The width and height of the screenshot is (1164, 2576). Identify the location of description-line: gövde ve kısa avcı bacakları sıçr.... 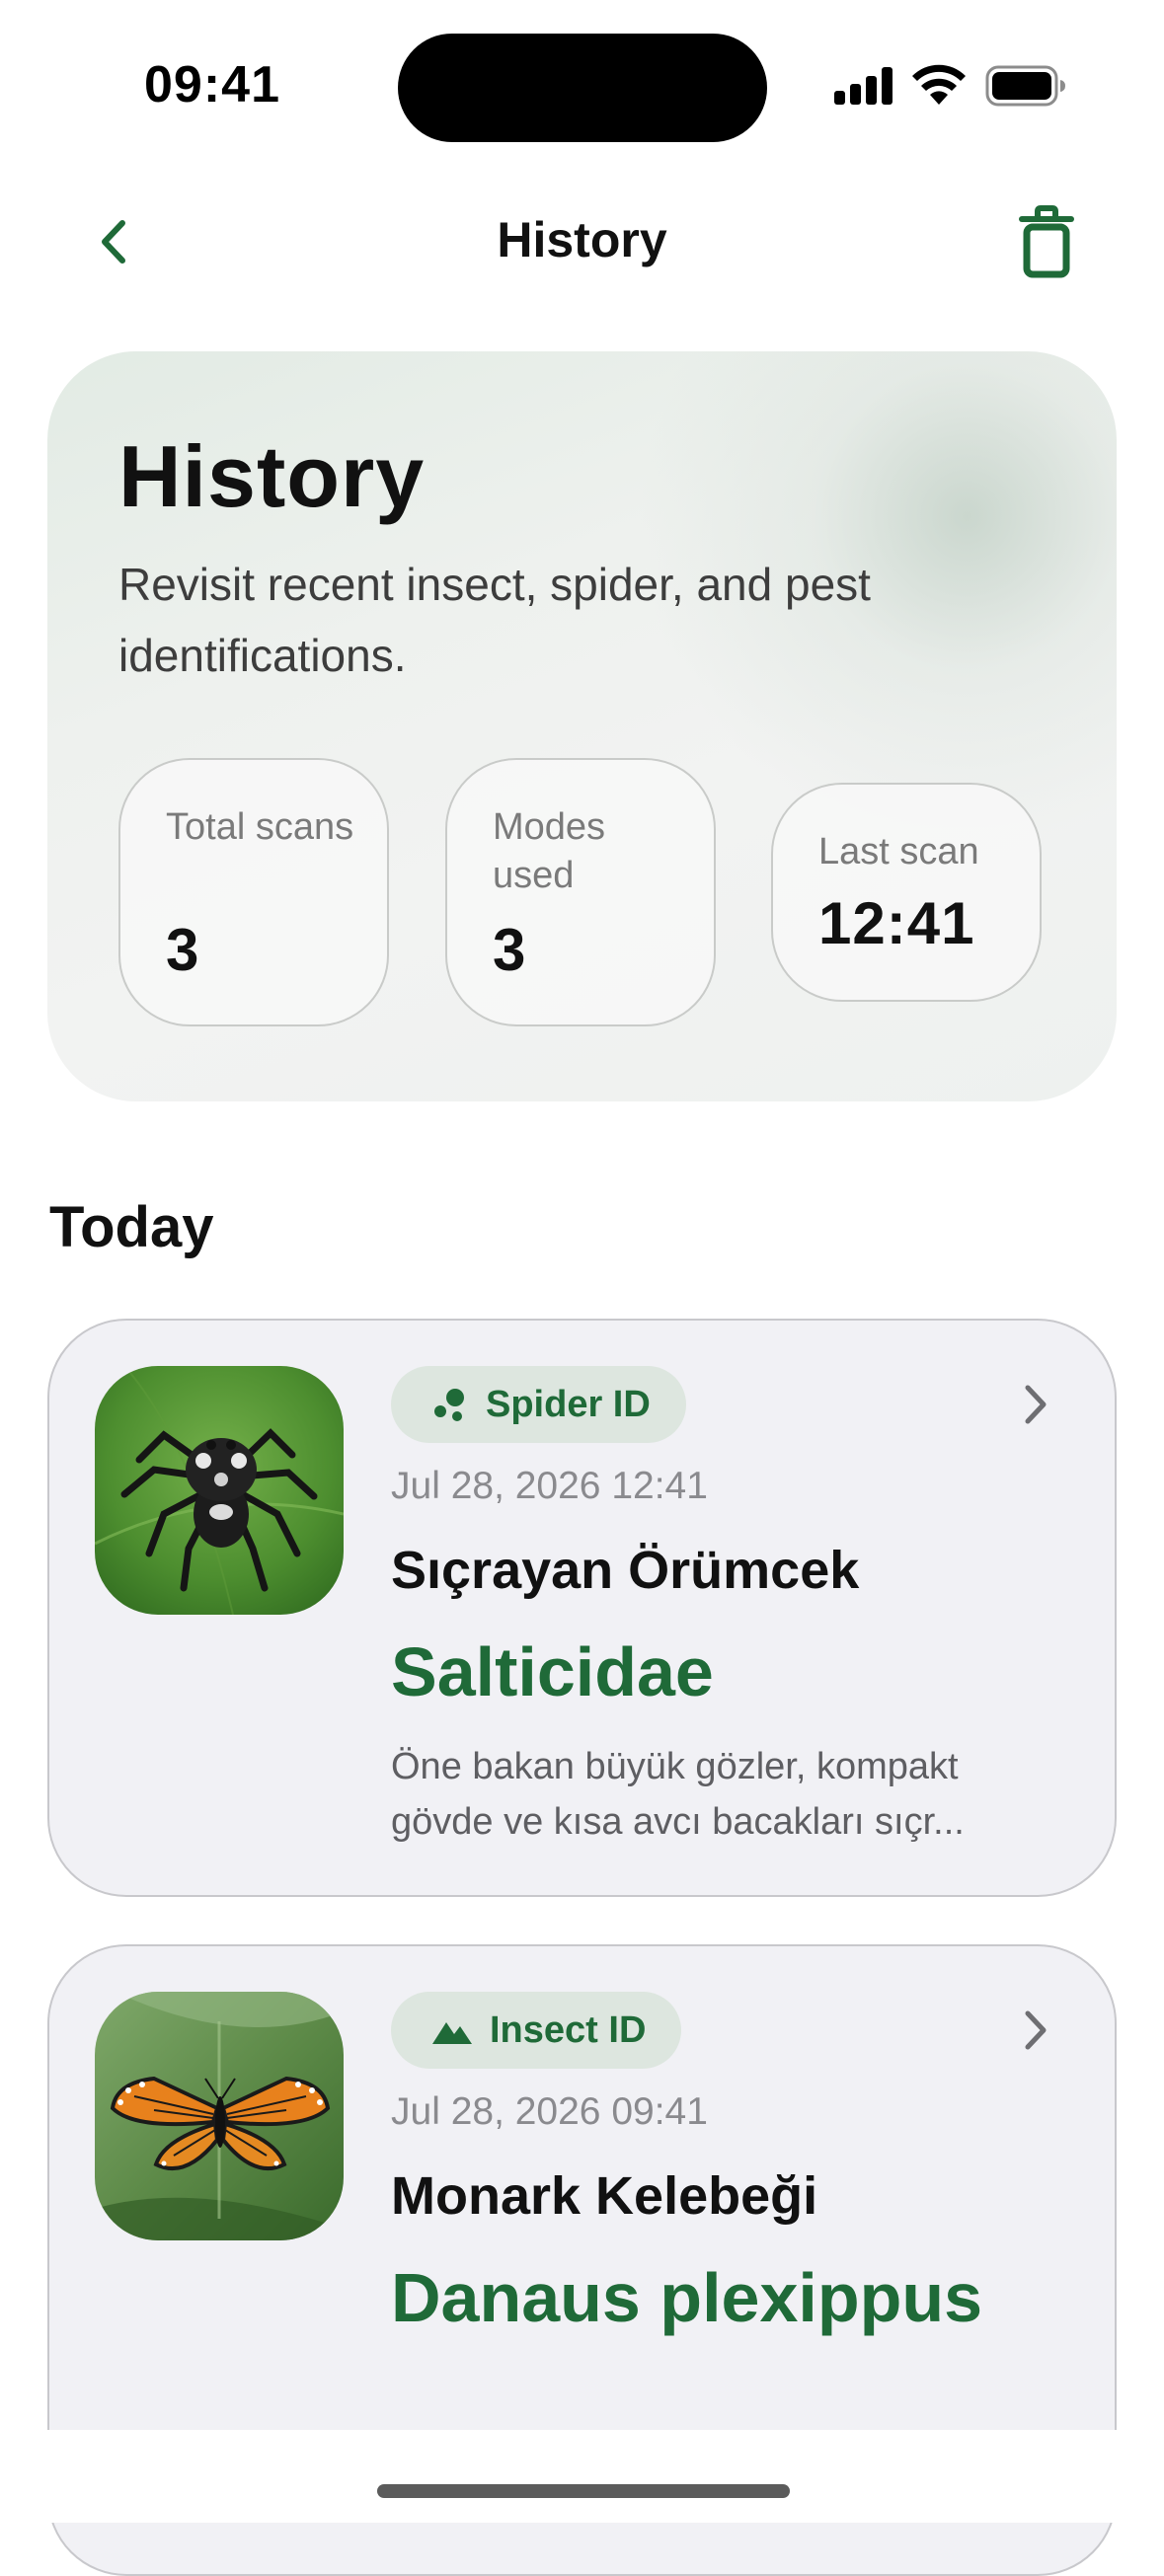
(678, 1822).